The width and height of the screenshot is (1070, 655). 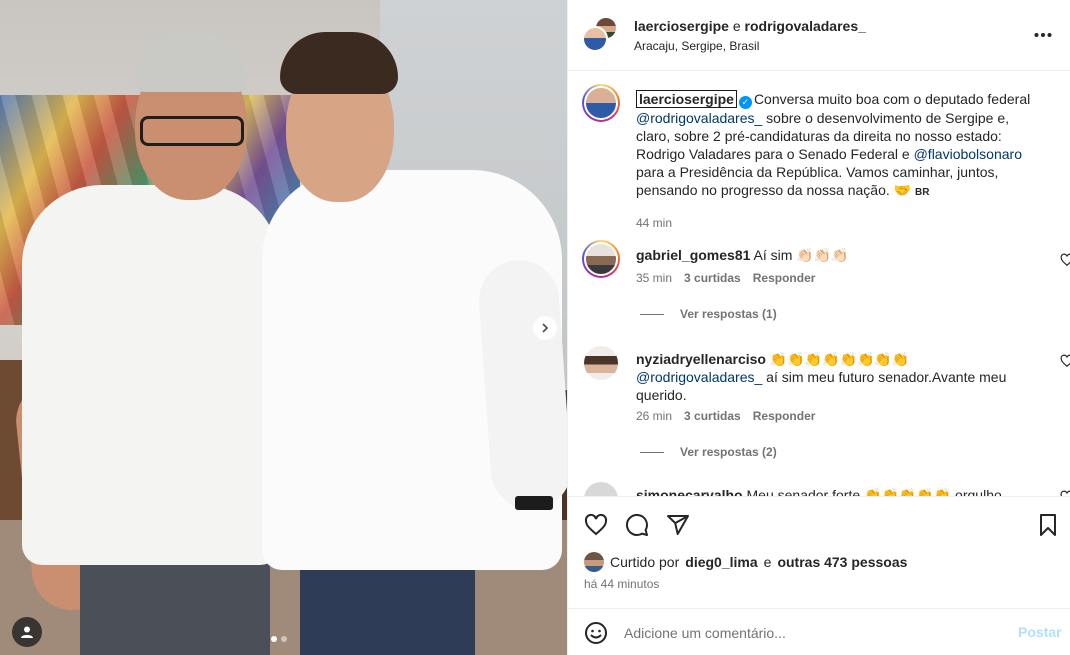 I want to click on bookmark-icon, so click(x=1048, y=525).